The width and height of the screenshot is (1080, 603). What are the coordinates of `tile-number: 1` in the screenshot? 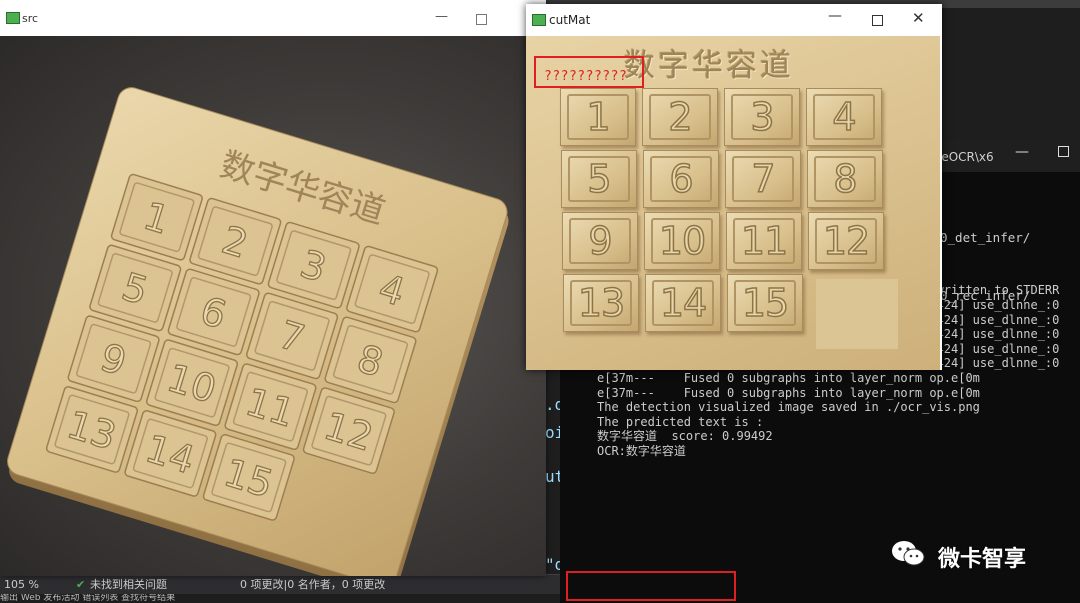 It's located at (599, 117).